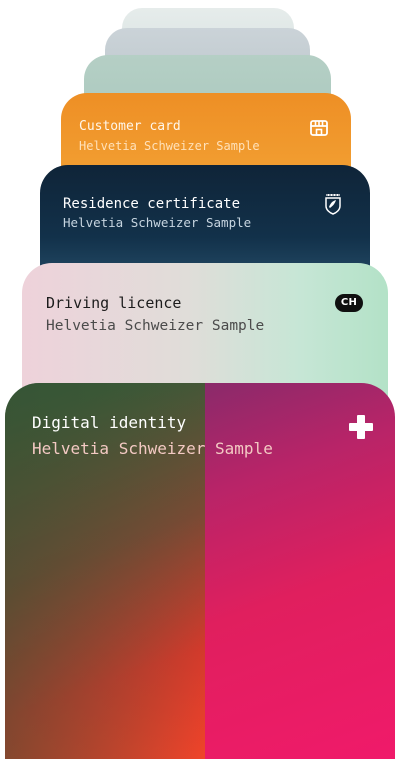 Image resolution: width=395 pixels, height=759 pixels. I want to click on card-title: Residence certificate, so click(152, 204).